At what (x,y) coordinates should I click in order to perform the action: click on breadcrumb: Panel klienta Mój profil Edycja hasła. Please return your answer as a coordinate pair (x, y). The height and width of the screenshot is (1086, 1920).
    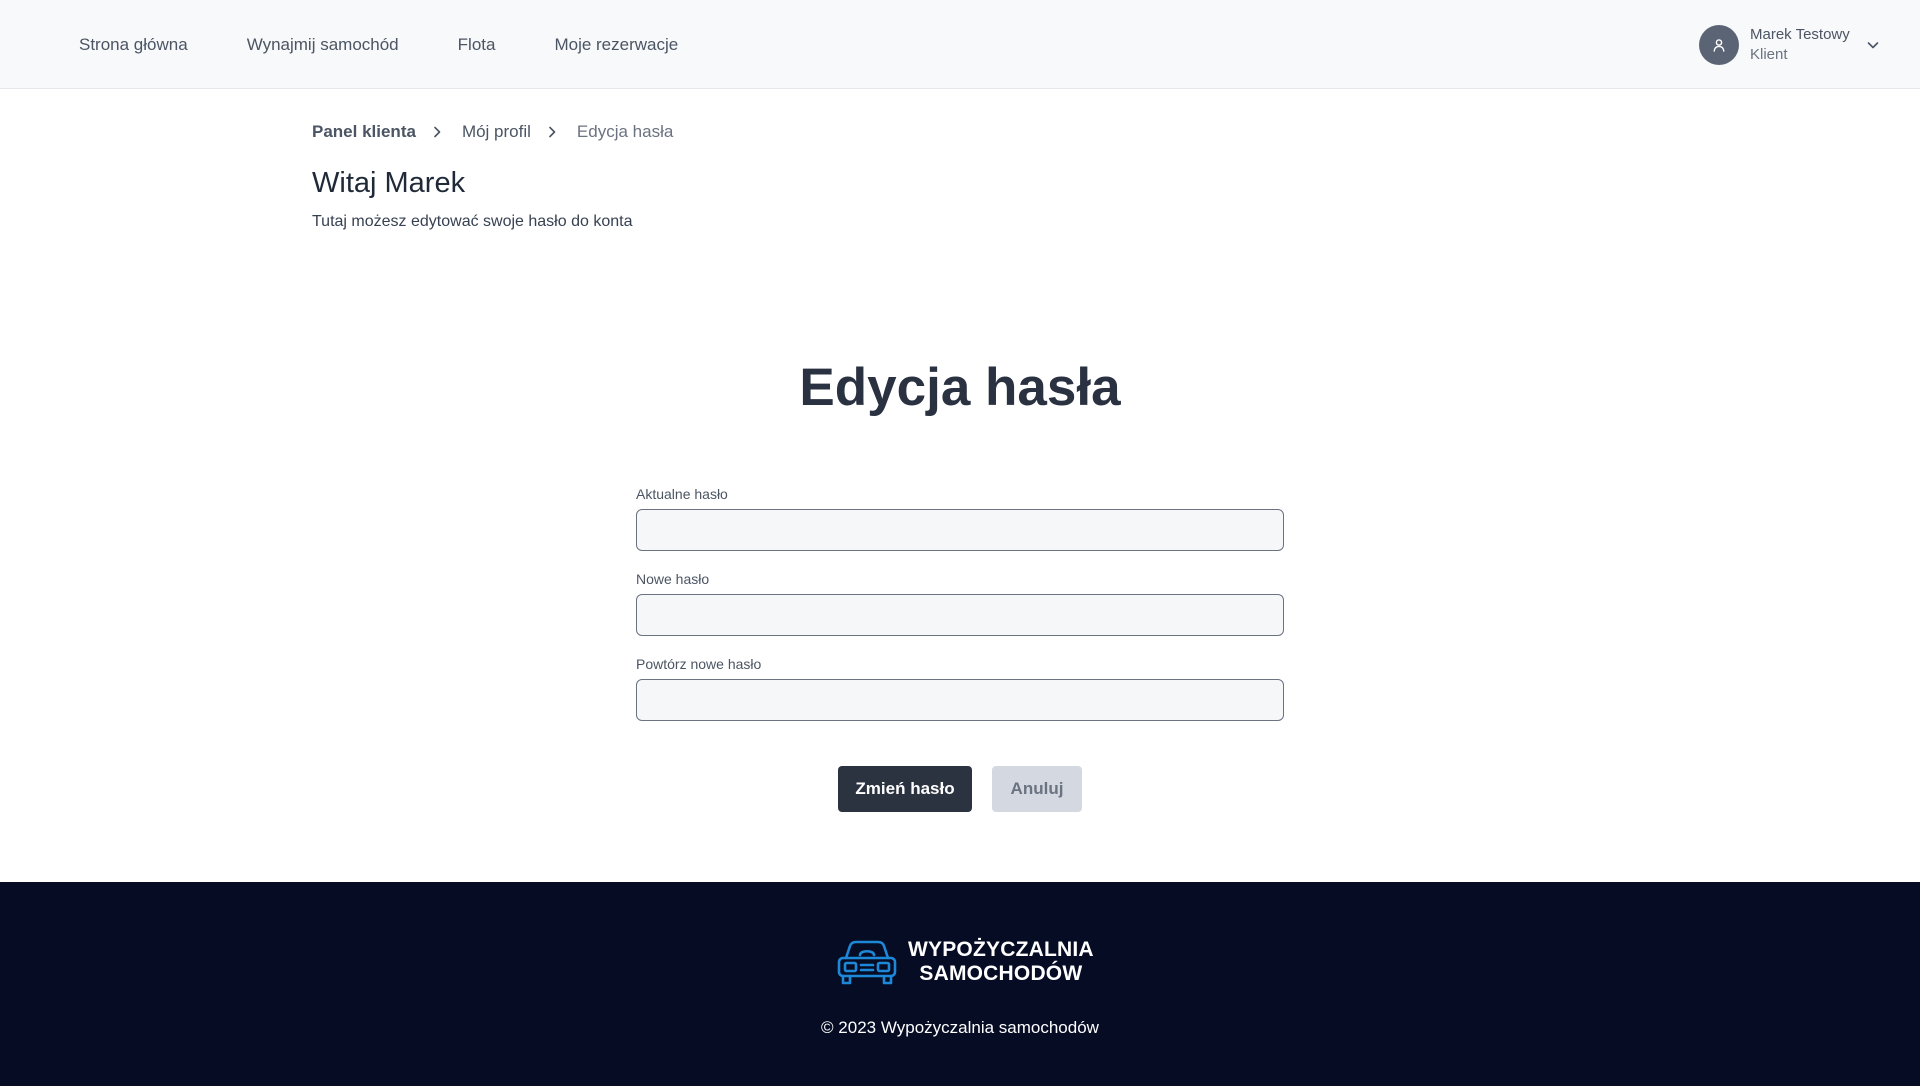
    Looking at the image, I should click on (492, 132).